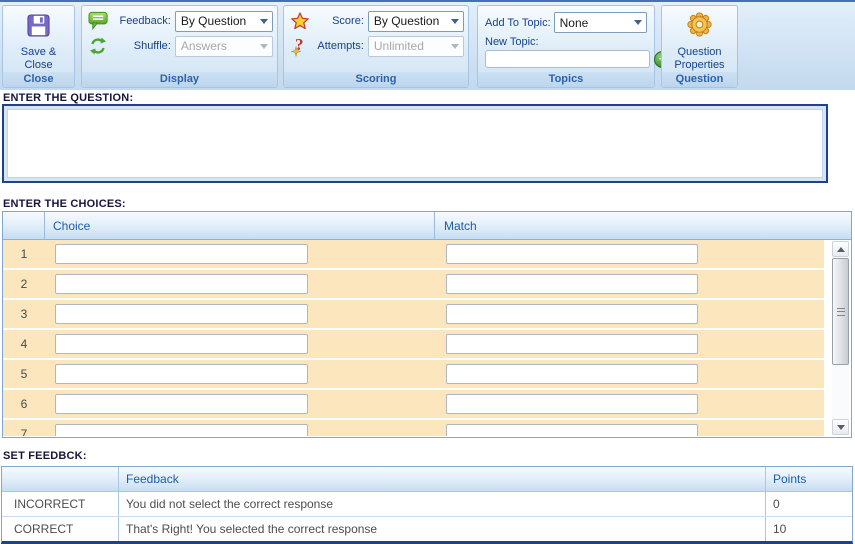  I want to click on shuffle-dropdown-value: Answers, so click(203, 46).